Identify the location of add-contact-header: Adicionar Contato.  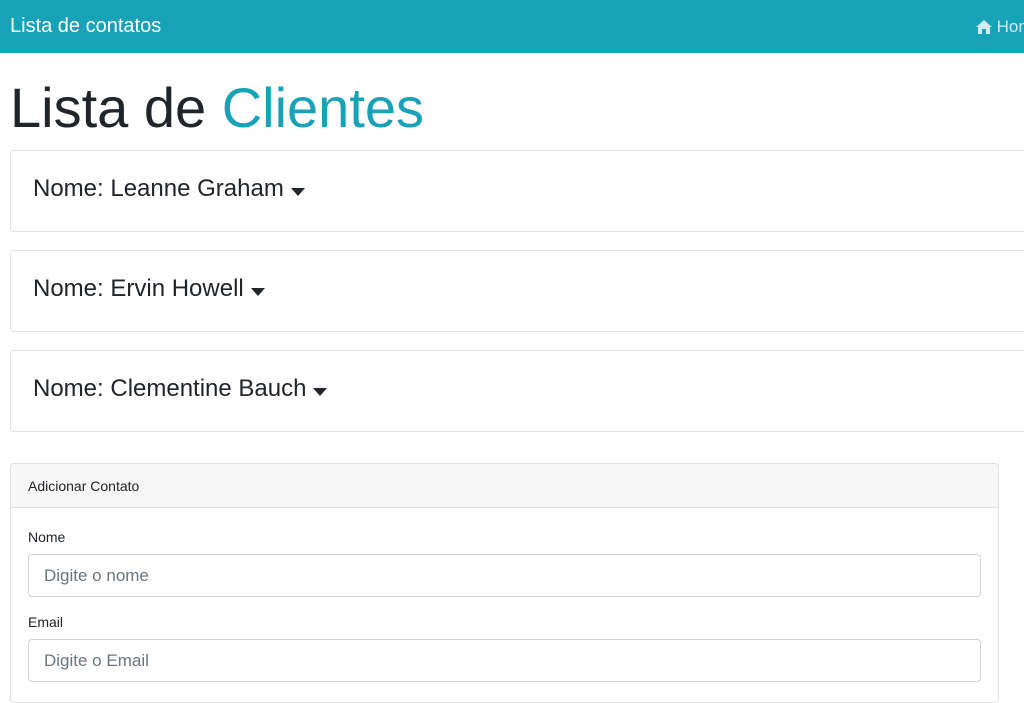
(504, 486).